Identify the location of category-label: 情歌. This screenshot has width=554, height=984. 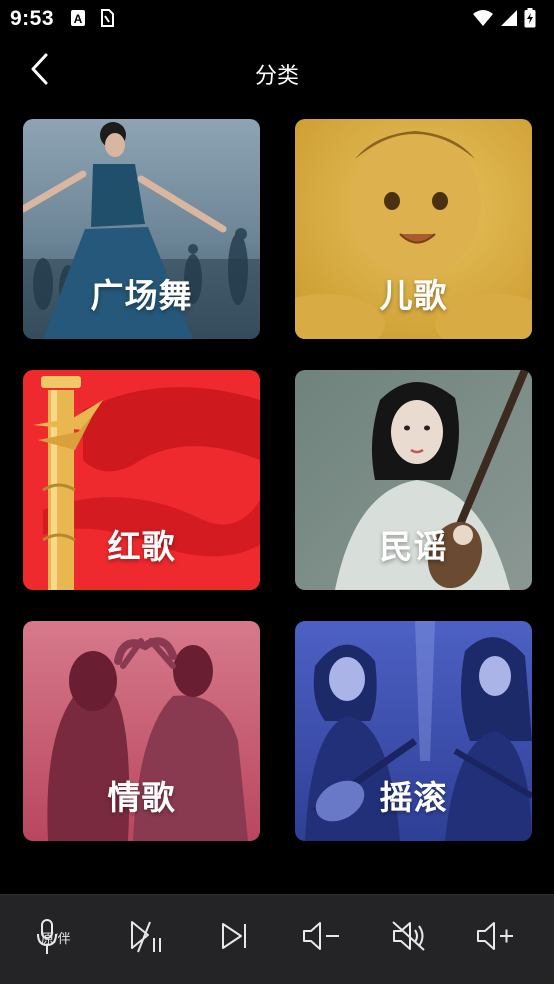
(141, 797).